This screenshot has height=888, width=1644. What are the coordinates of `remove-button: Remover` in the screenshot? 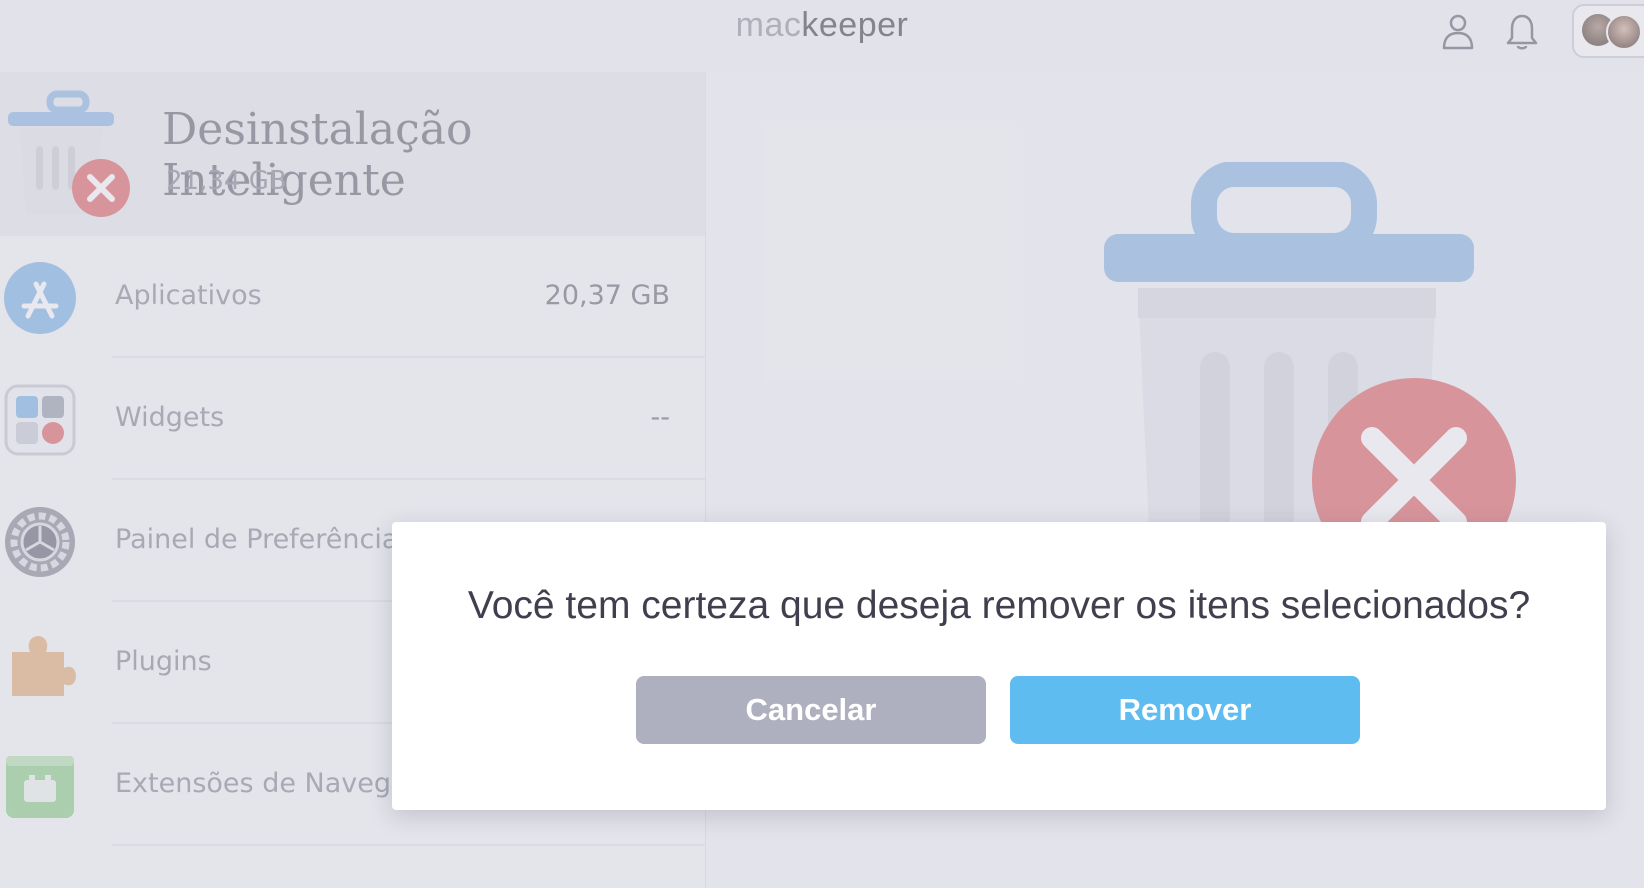 It's located at (1185, 710).